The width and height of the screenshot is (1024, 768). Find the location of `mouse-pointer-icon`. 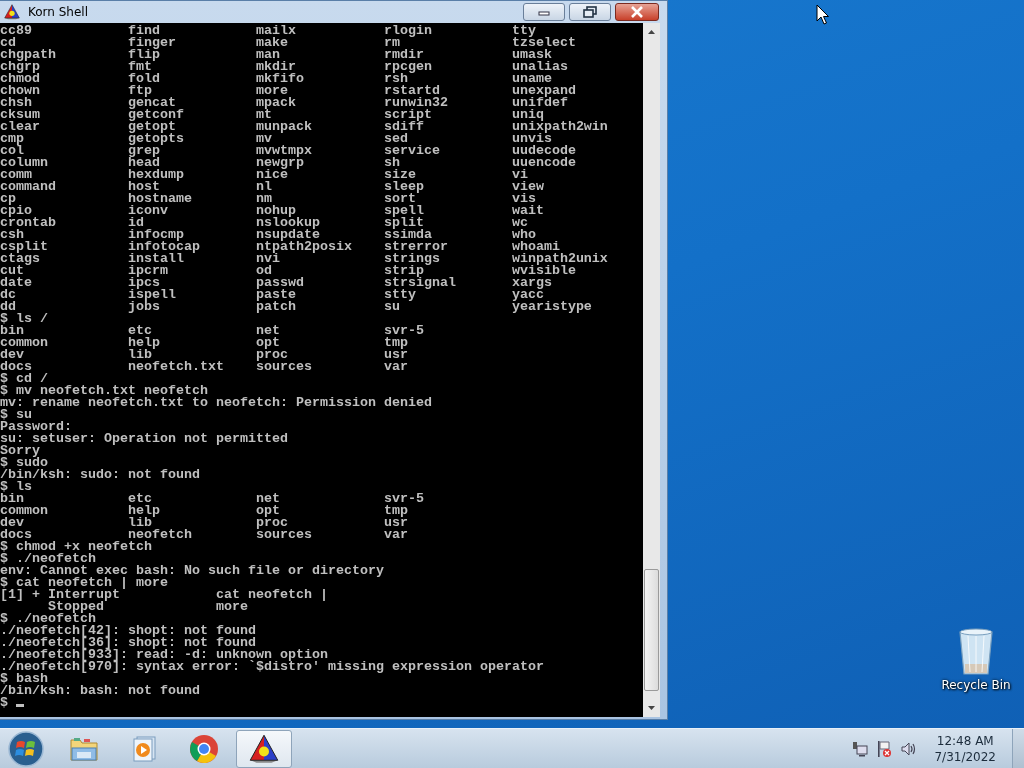

mouse-pointer-icon is located at coordinates (823, 15).